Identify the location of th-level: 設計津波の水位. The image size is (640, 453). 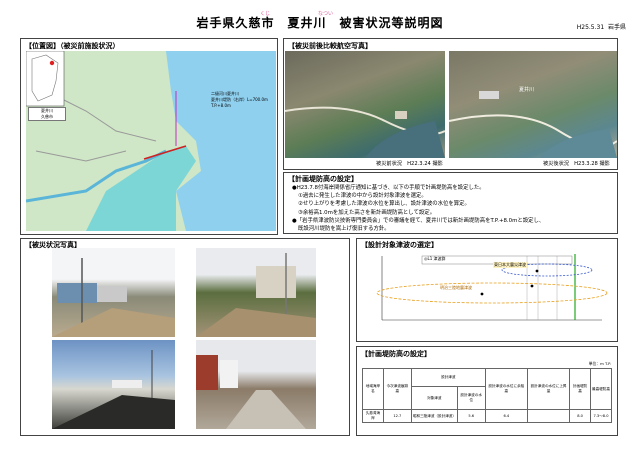
(471, 398).